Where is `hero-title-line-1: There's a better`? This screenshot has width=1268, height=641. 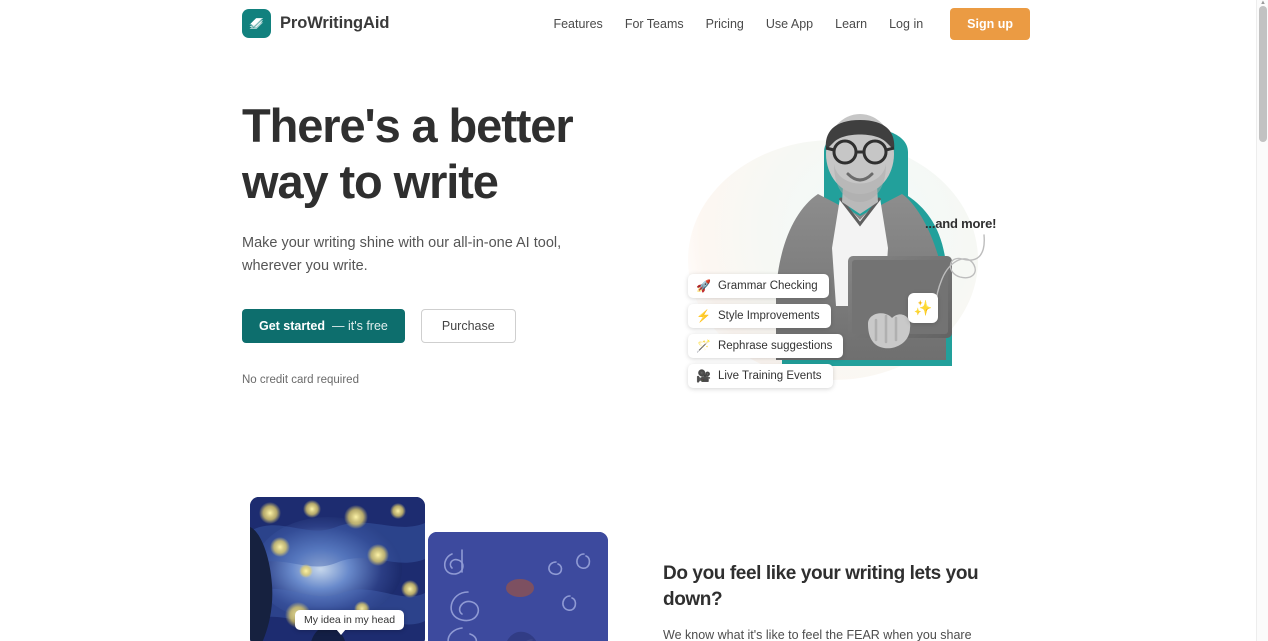
hero-title-line-1: There's a better is located at coordinates (408, 125).